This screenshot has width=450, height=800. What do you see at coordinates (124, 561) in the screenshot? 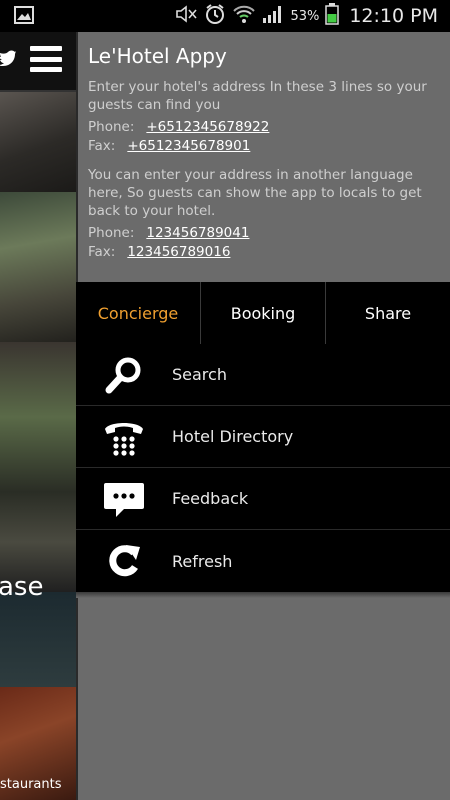
I see `refresh-icon` at bounding box center [124, 561].